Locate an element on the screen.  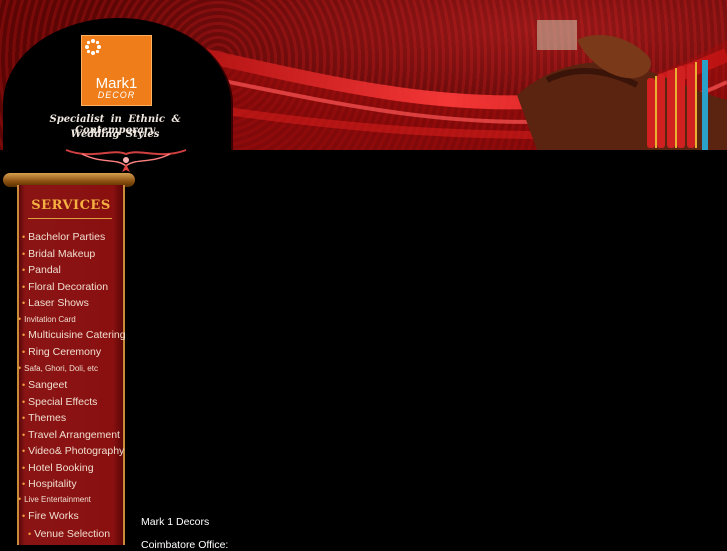
flower-icon is located at coordinates (93, 47).